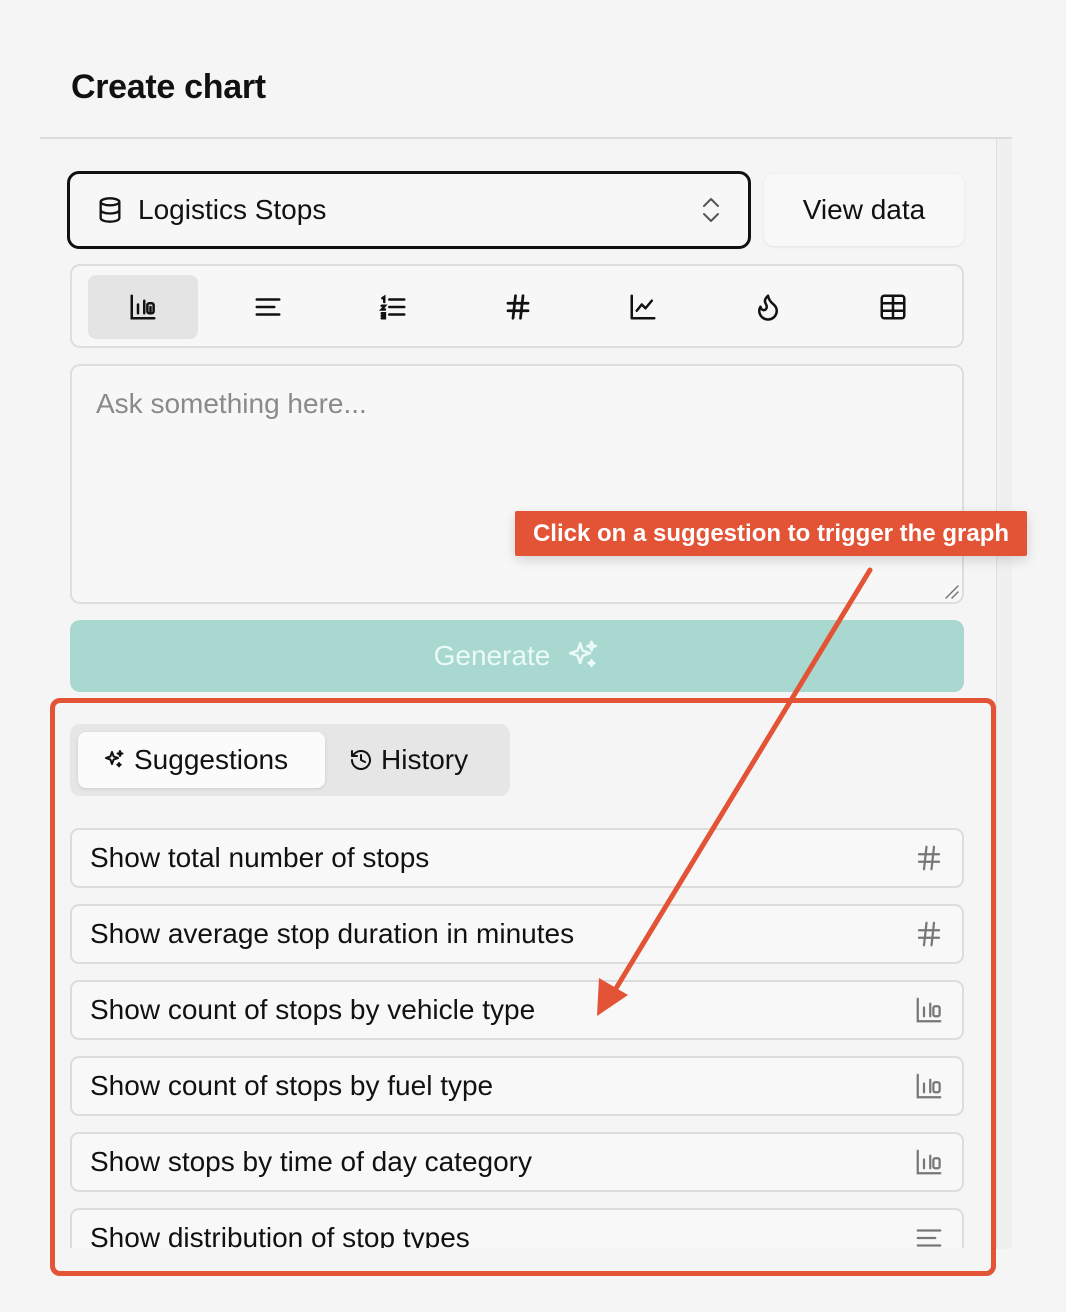 The width and height of the screenshot is (1066, 1312). I want to click on suggestion-text: Show total number of stops, so click(260, 857).